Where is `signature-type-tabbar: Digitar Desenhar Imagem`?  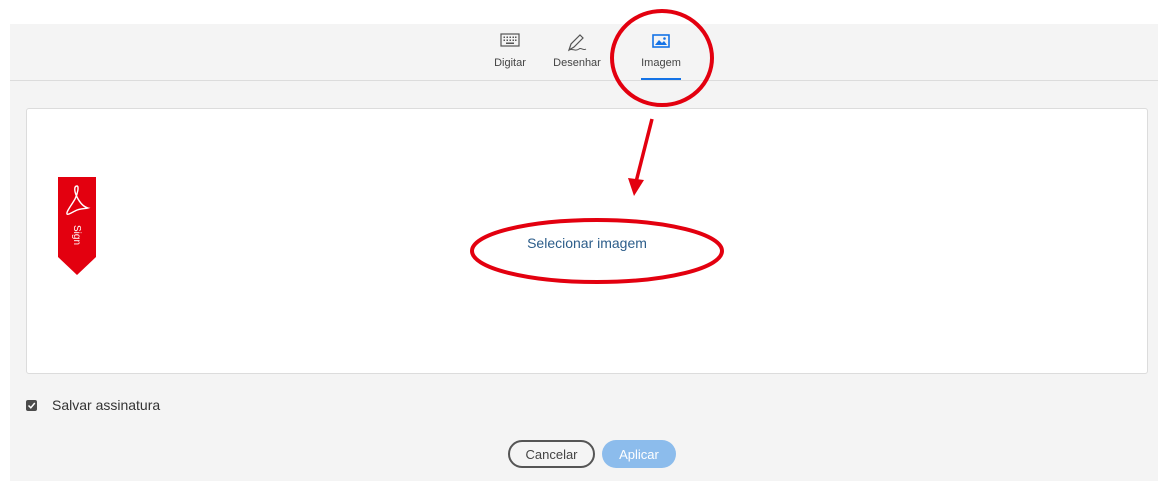
signature-type-tabbar: Digitar Desenhar Imagem is located at coordinates (584, 52).